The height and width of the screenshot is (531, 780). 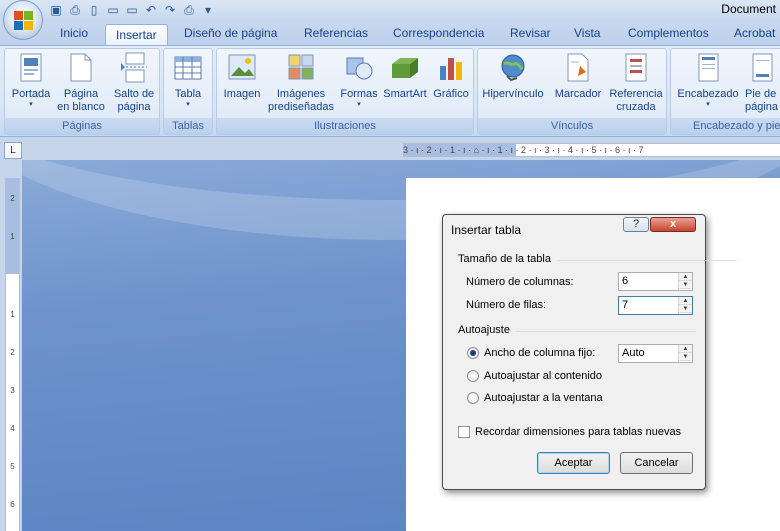 I want to click on open-folder-icon: ▭, so click(x=113, y=10).